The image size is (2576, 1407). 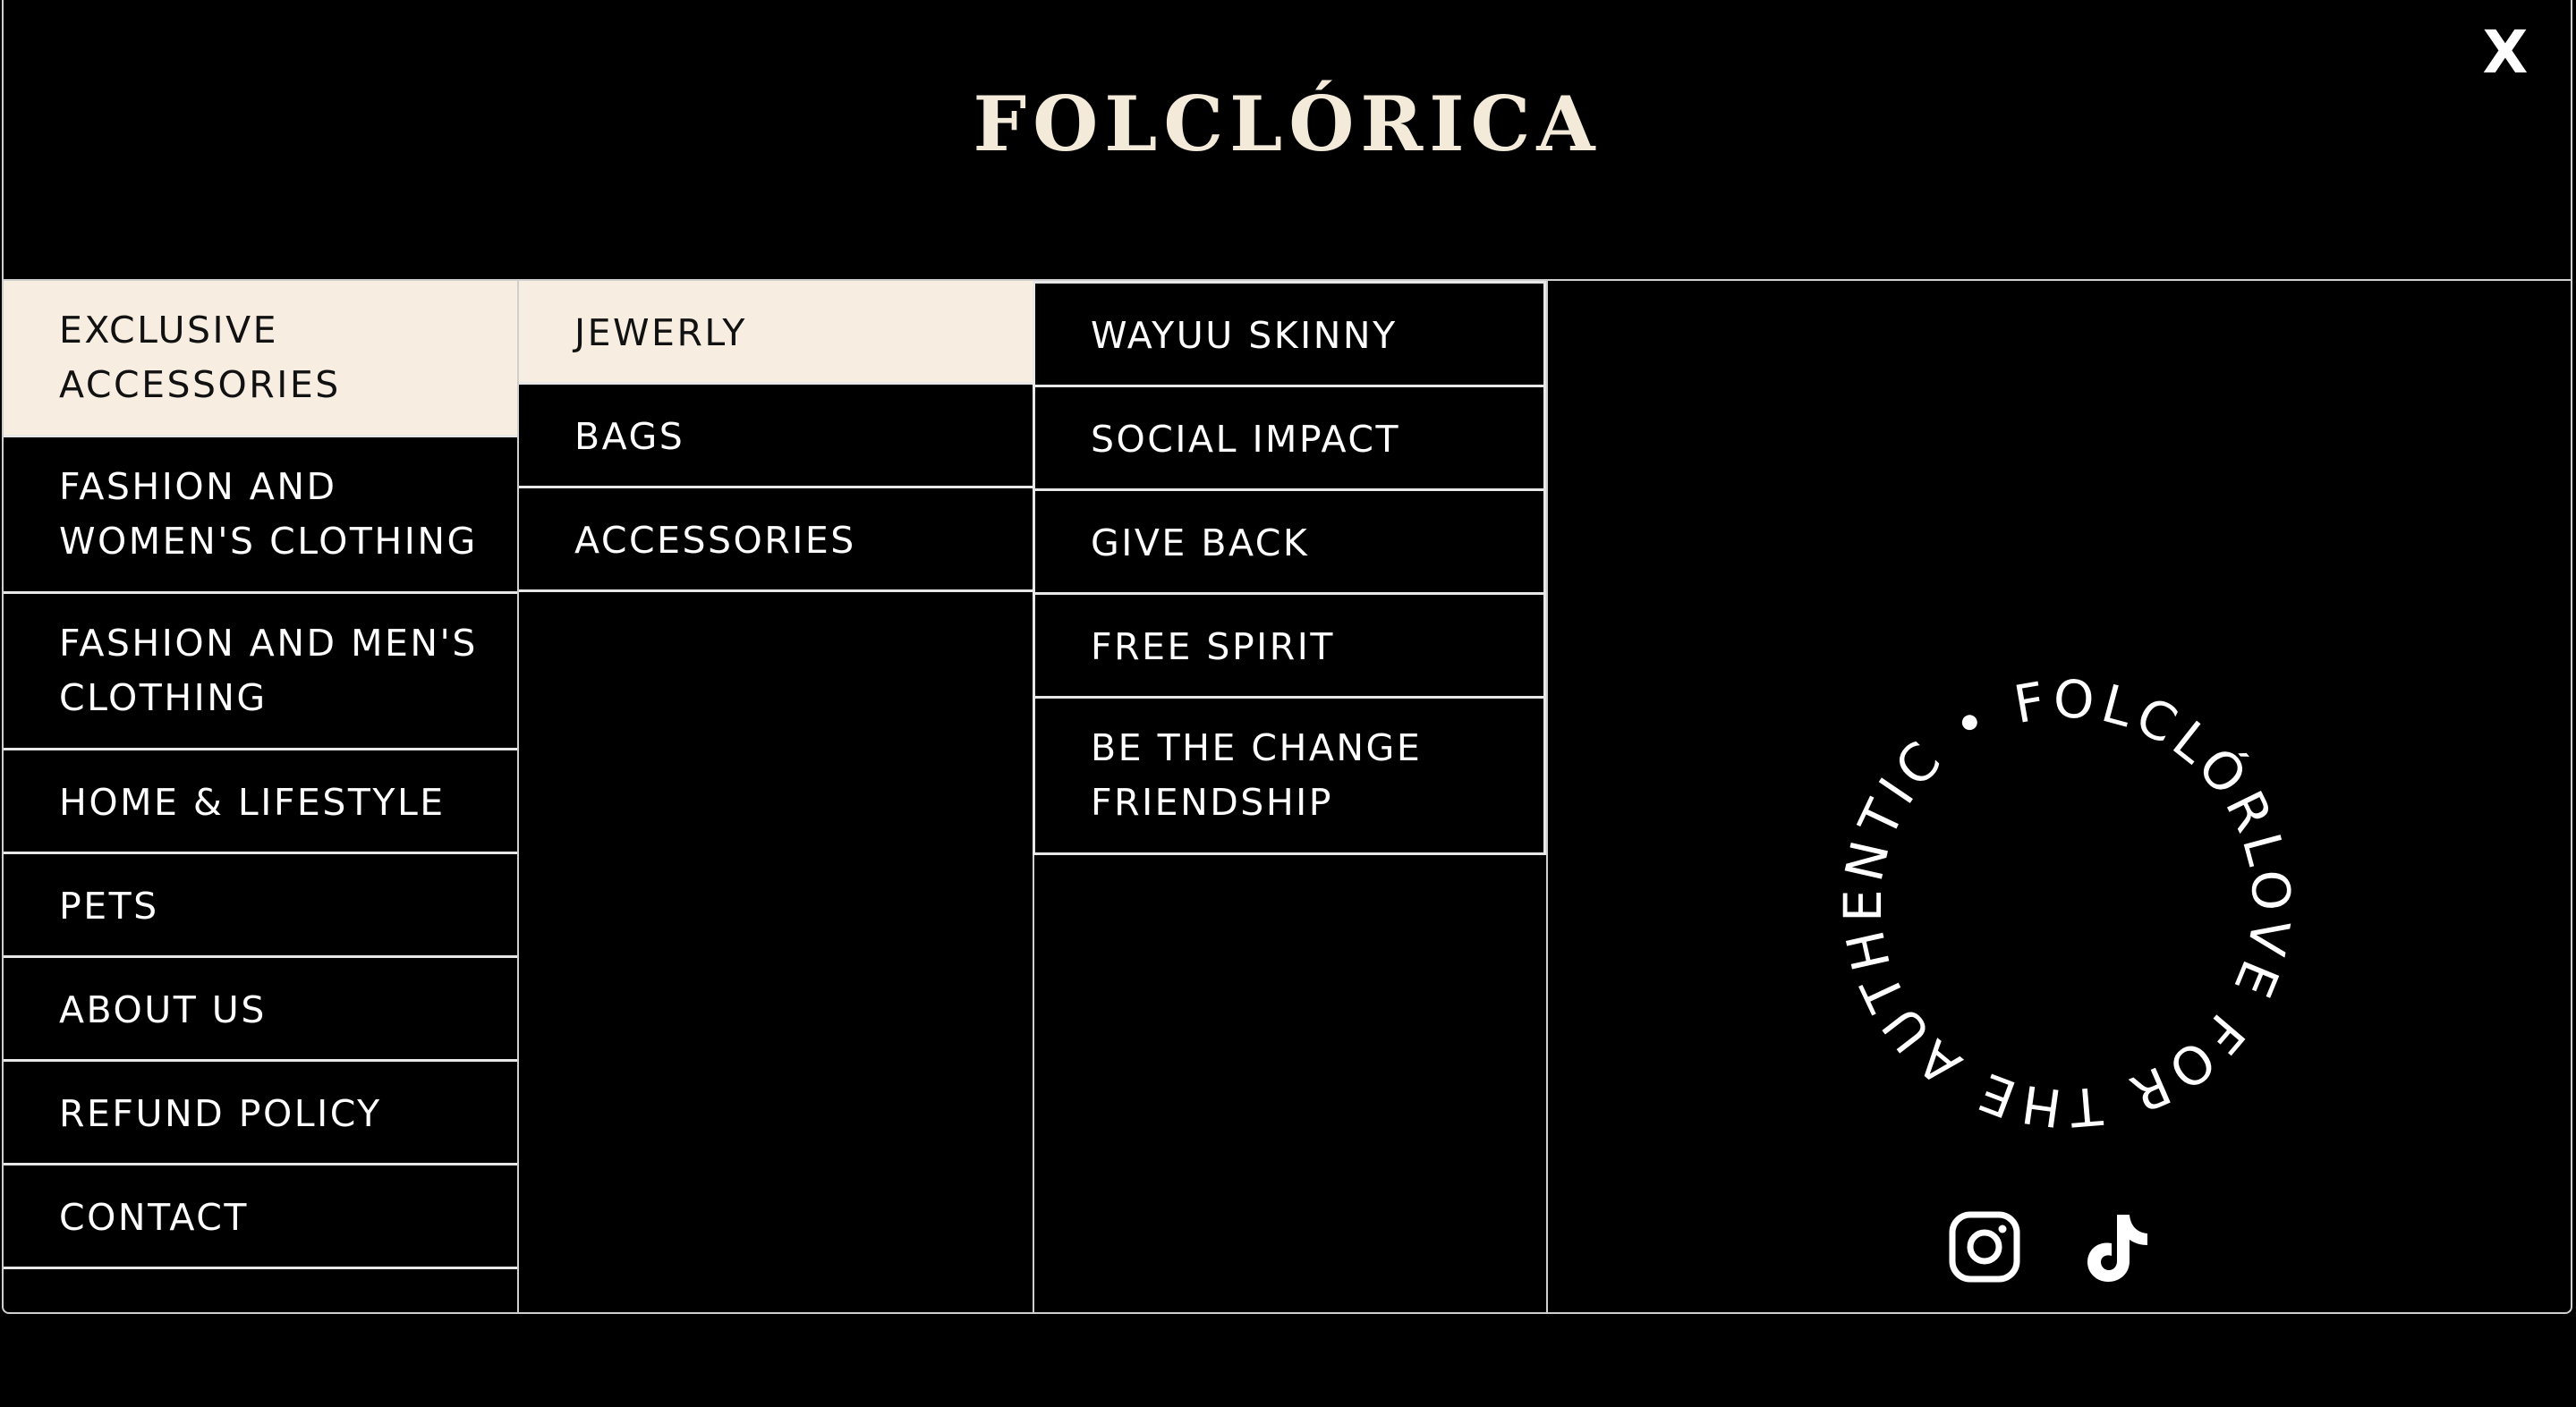 What do you see at coordinates (1287, 124) in the screenshot?
I see `brand-logo: FOLCLÓRICA` at bounding box center [1287, 124].